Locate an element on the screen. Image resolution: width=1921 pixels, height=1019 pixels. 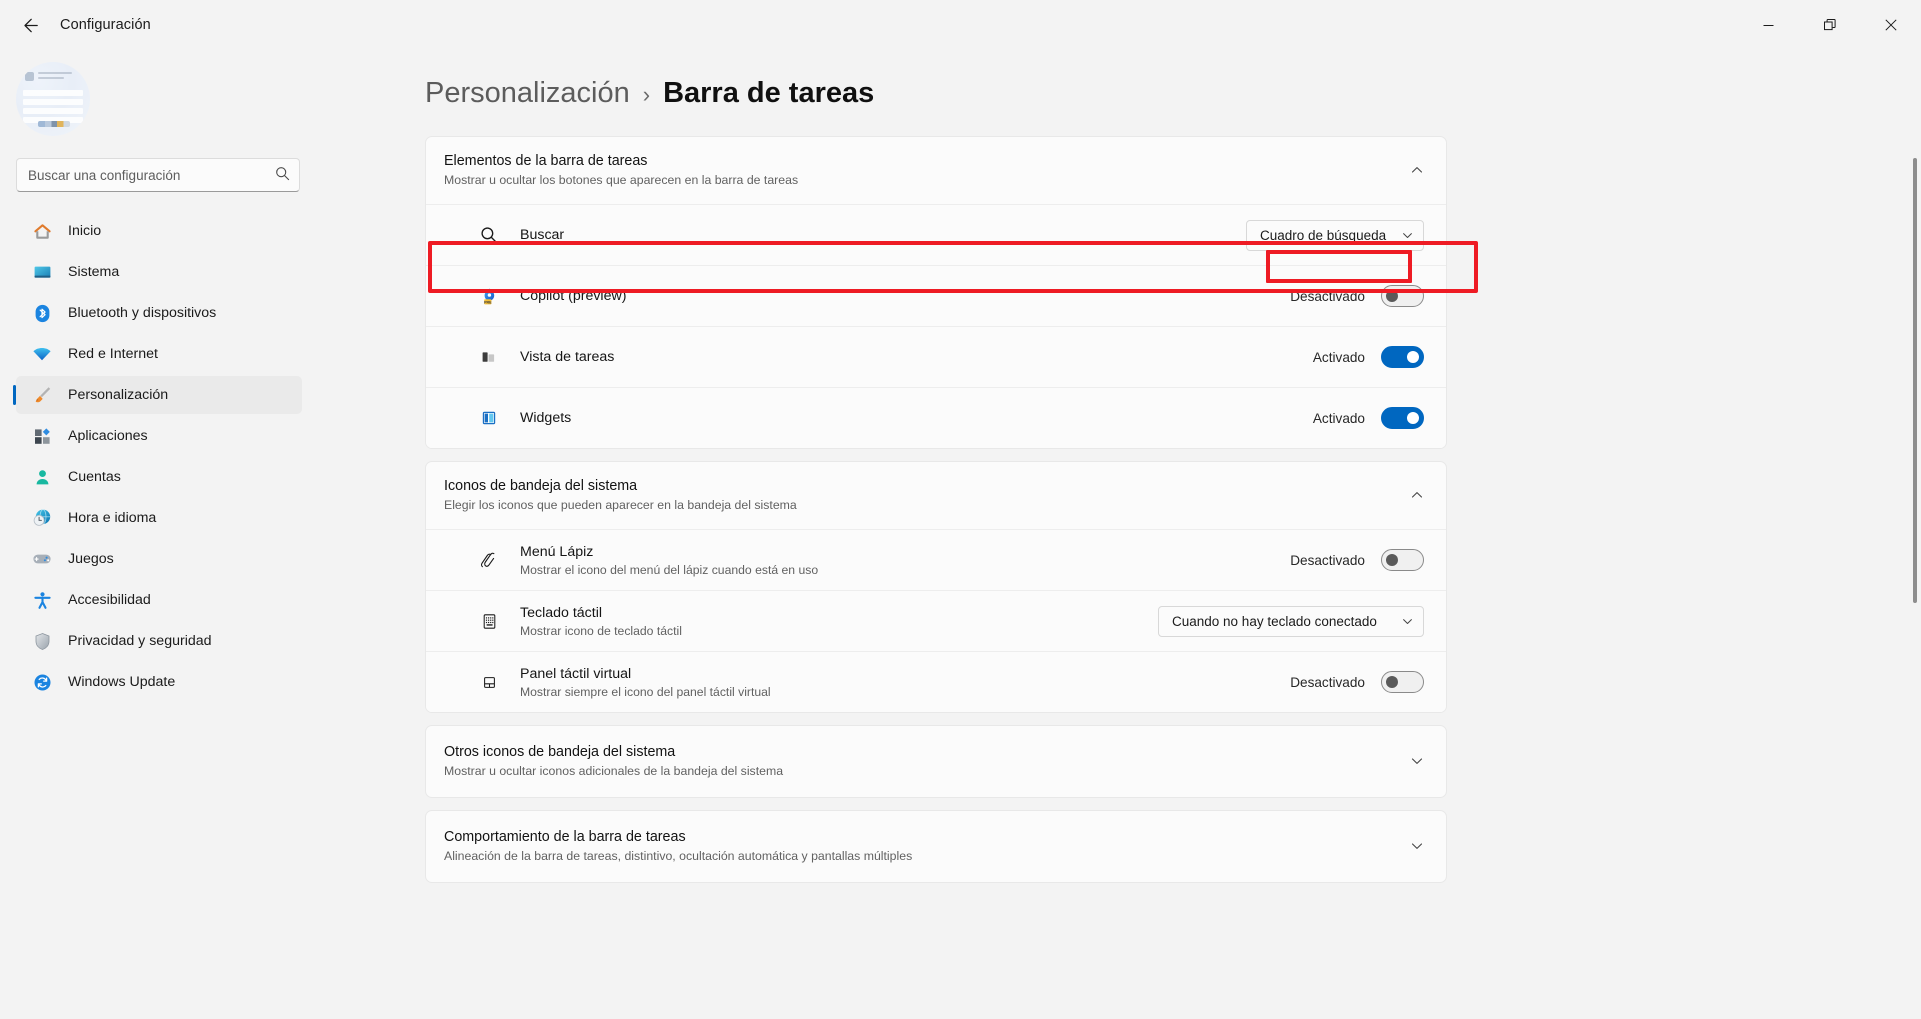
row-task-view: Vista de tareas Activado is located at coordinates (936, 356).